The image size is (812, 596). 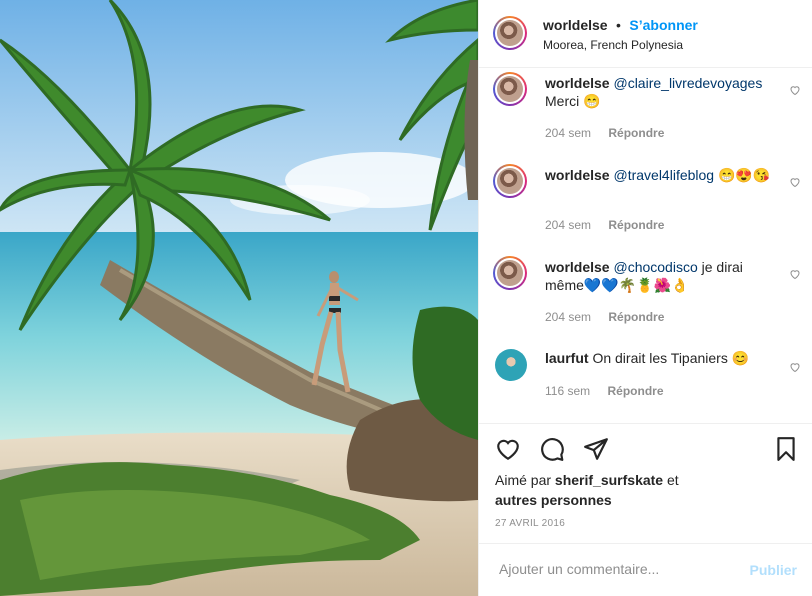 I want to click on bookmark-icon, so click(x=786, y=449).